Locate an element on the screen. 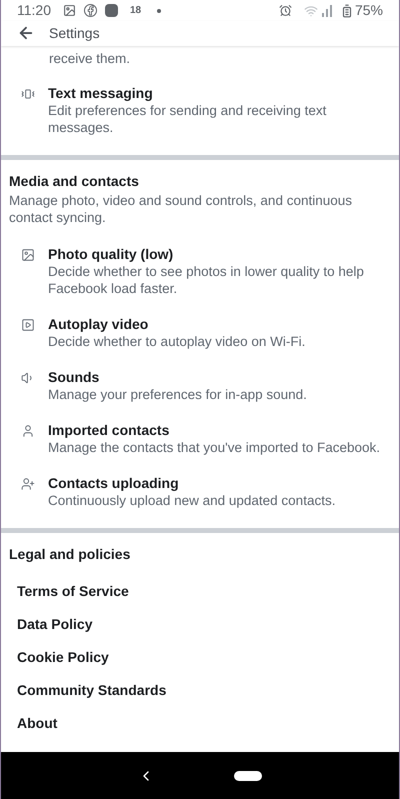 The height and width of the screenshot is (799, 400). item-title: Contacts uploading is located at coordinates (192, 483).